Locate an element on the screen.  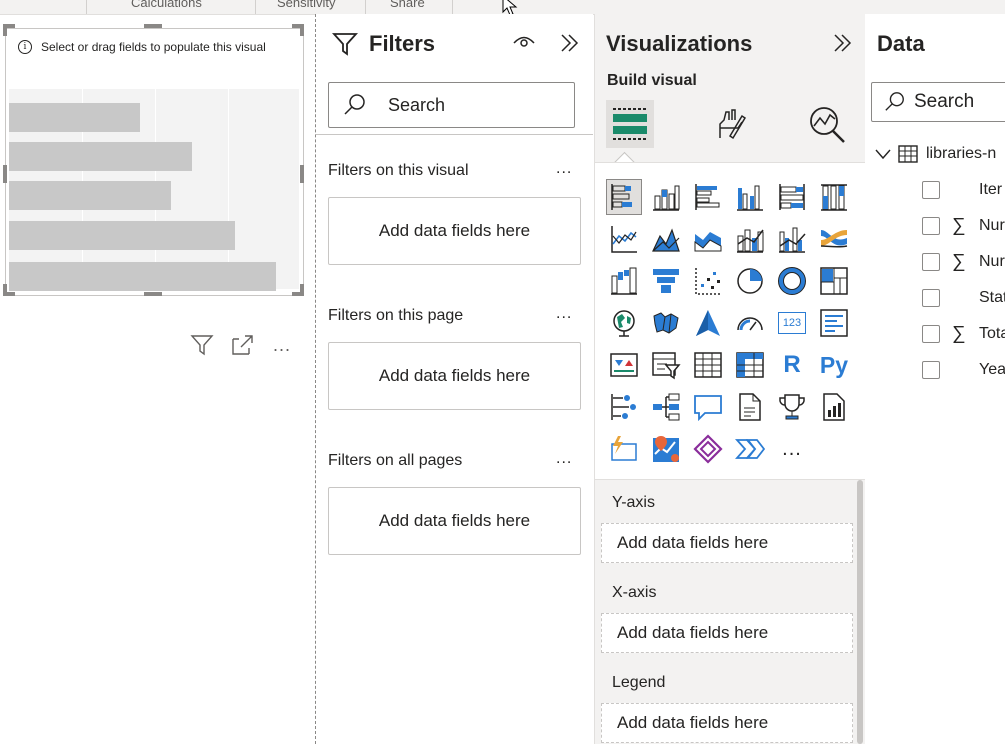
ribbon-separator is located at coordinates (365, 7).